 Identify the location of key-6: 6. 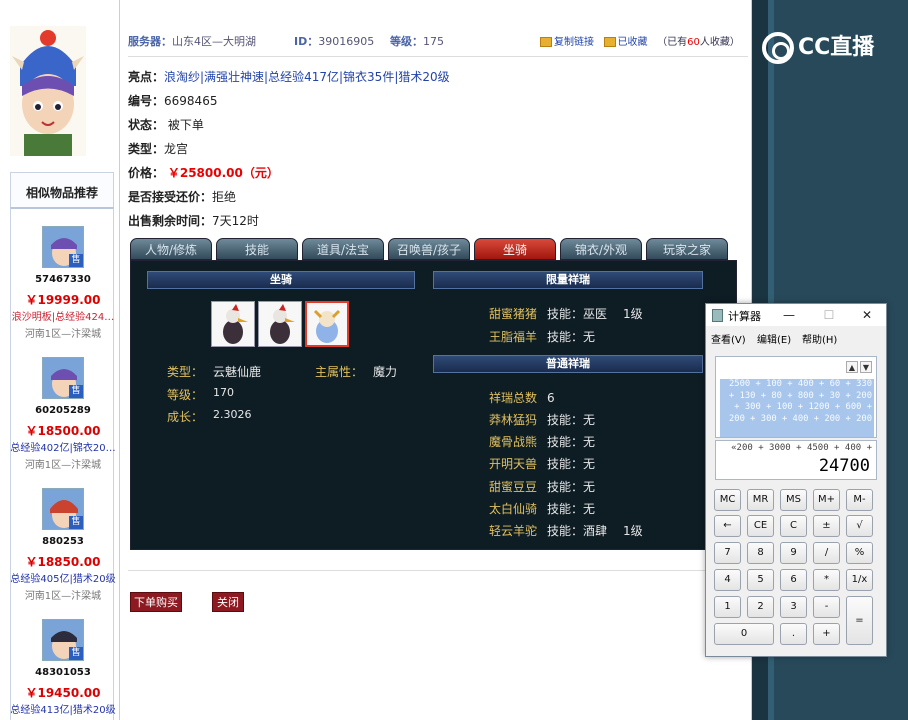
(793, 580).